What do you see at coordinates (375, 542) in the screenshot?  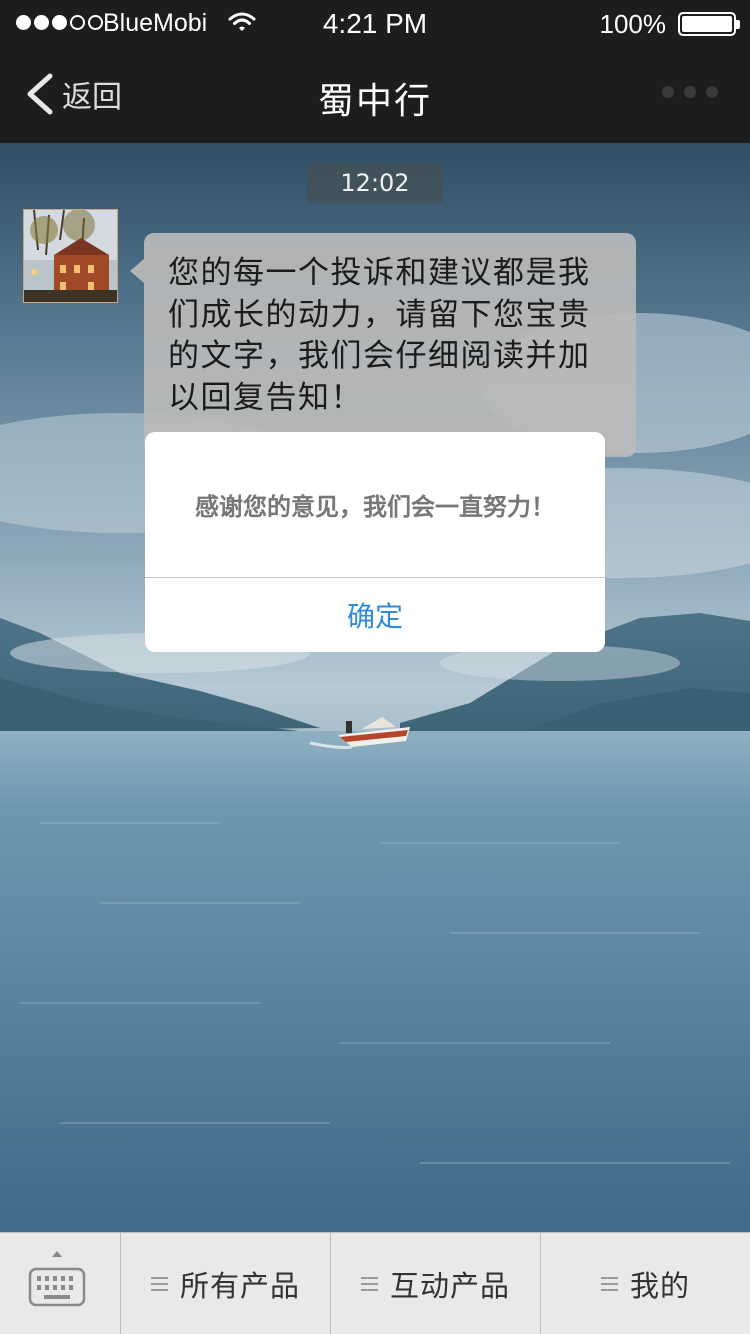 I see `alert-dialog: 感谢您的意见，我们会一直努力！ 确定` at bounding box center [375, 542].